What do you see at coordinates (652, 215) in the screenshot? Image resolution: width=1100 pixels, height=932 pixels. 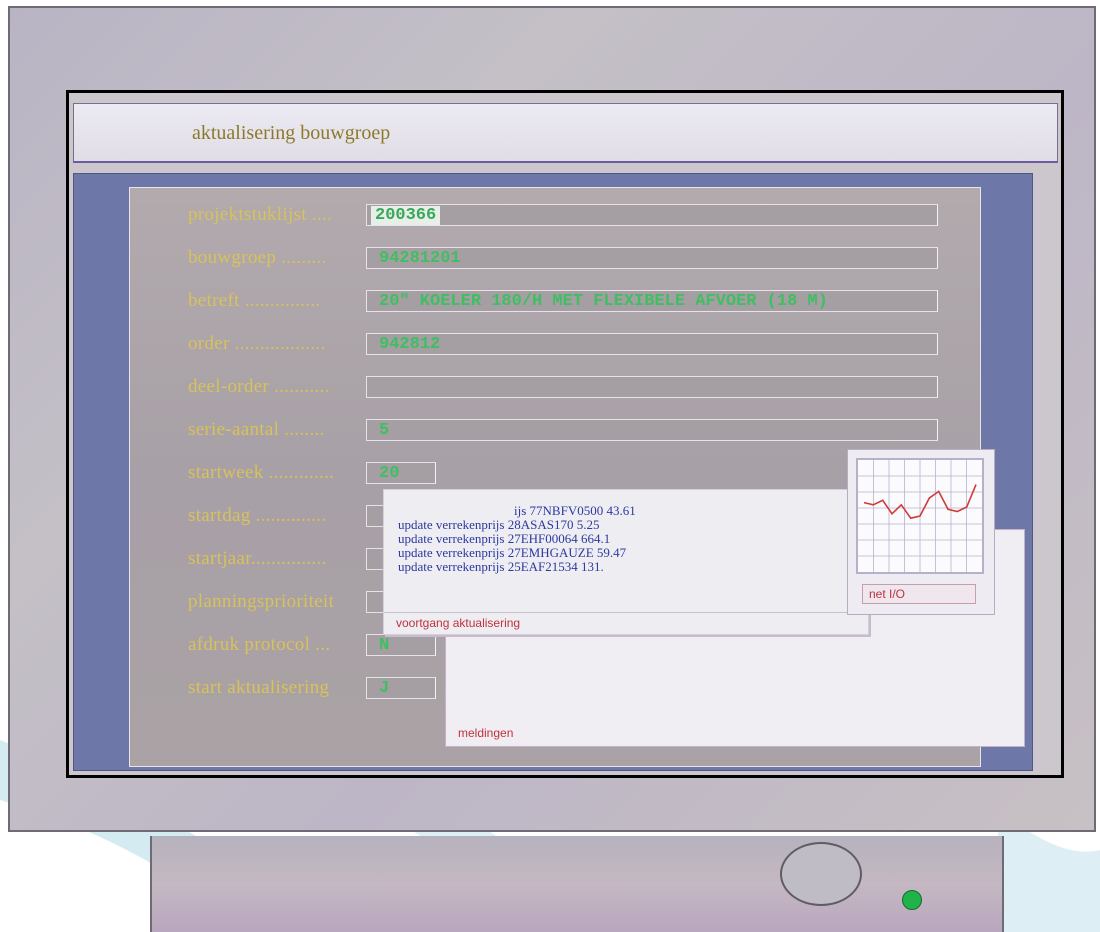 I see `field-input: 200366` at bounding box center [652, 215].